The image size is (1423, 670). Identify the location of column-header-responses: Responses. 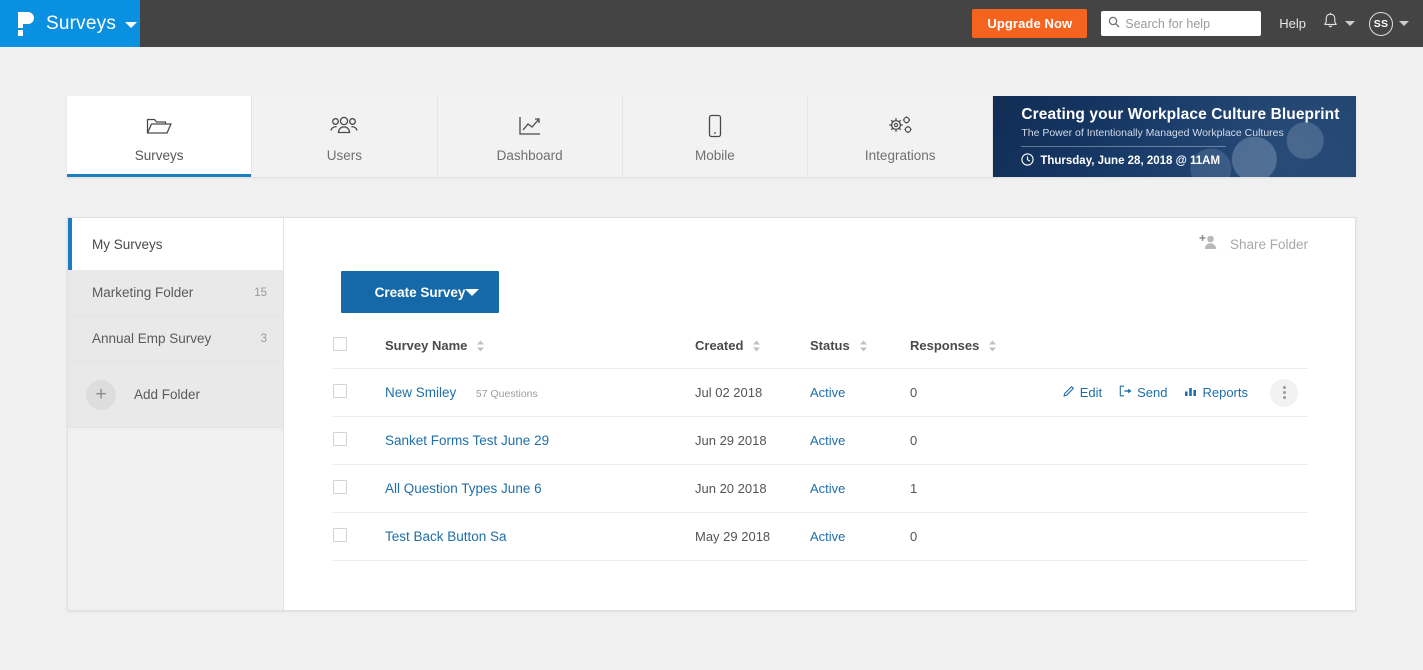
(965, 353).